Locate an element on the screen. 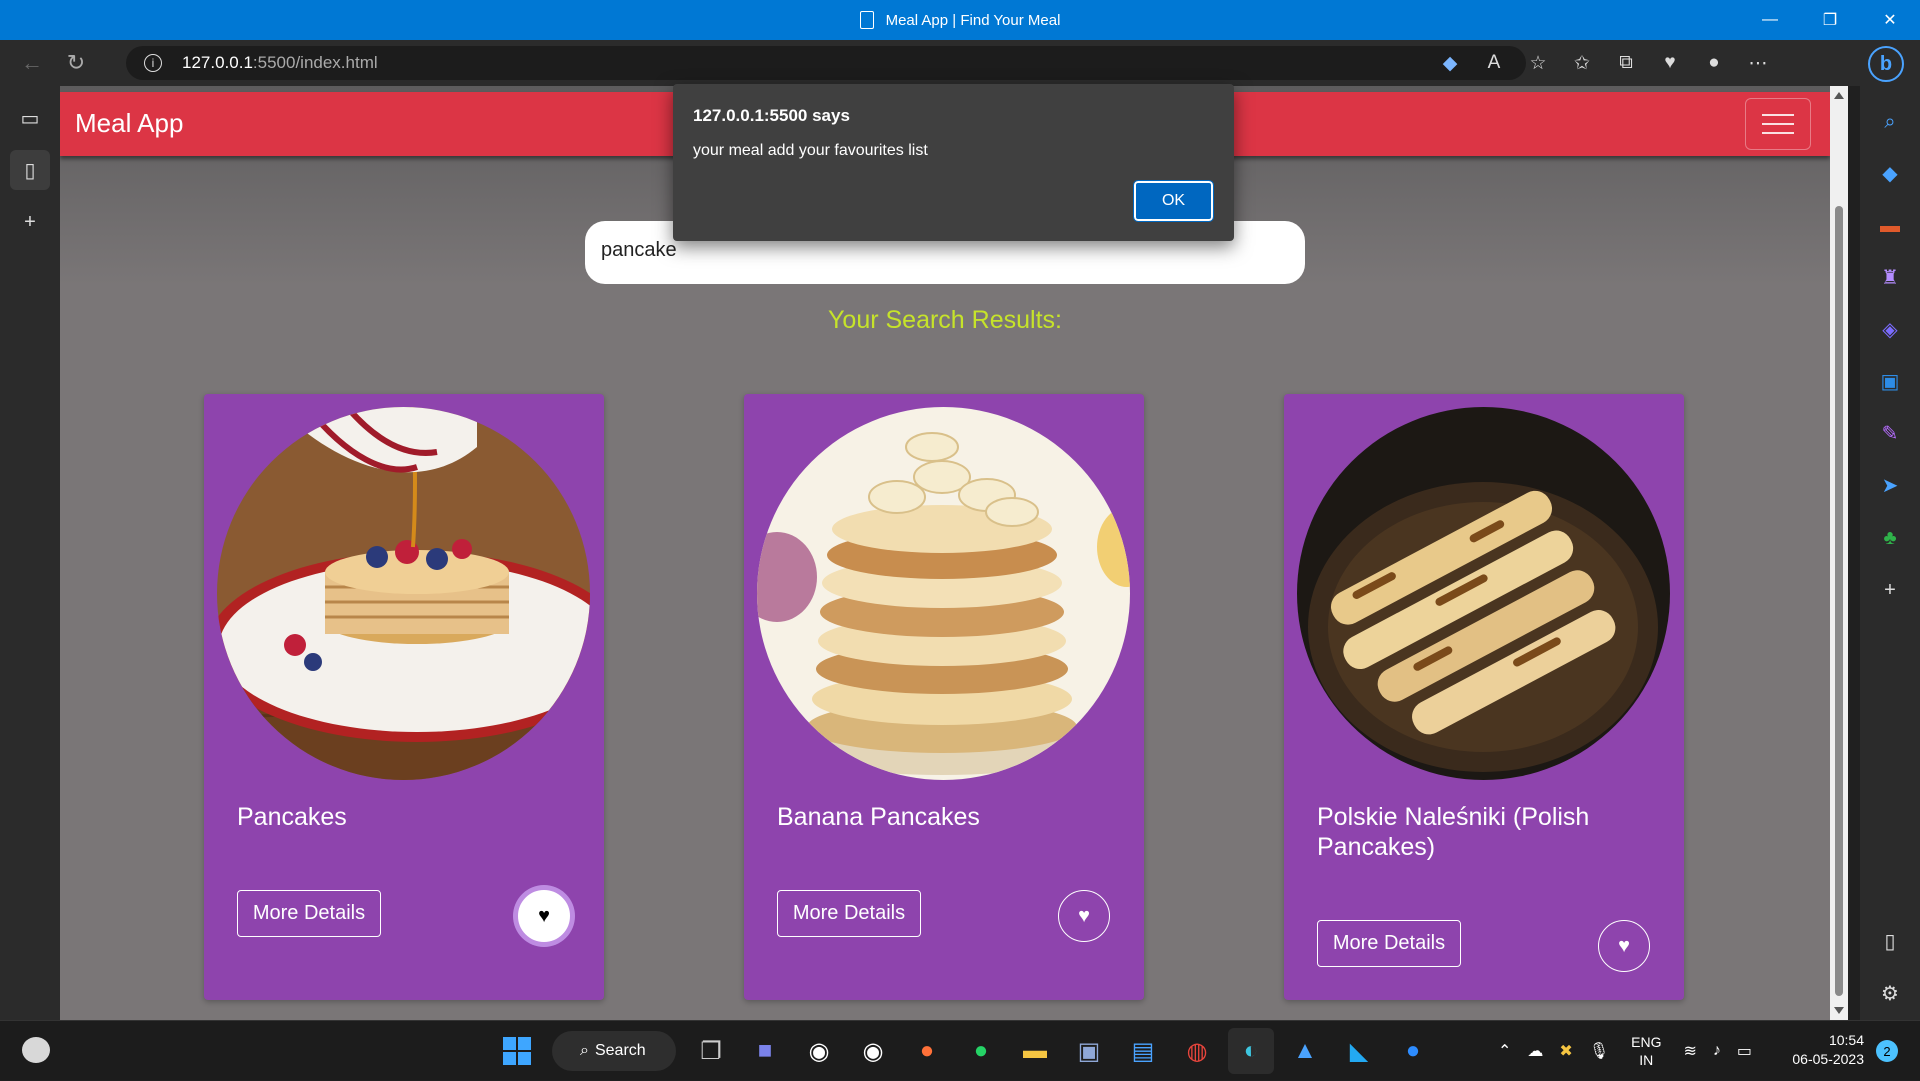 The image size is (1920, 1081). info-icon: i is located at coordinates (153, 63).